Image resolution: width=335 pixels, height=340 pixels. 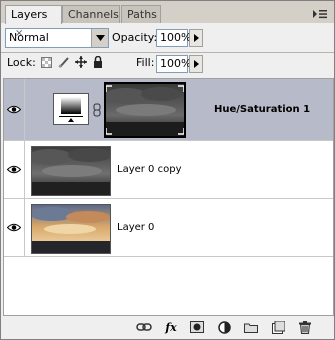 What do you see at coordinates (99, 38) in the screenshot?
I see `chevron-down-icon` at bounding box center [99, 38].